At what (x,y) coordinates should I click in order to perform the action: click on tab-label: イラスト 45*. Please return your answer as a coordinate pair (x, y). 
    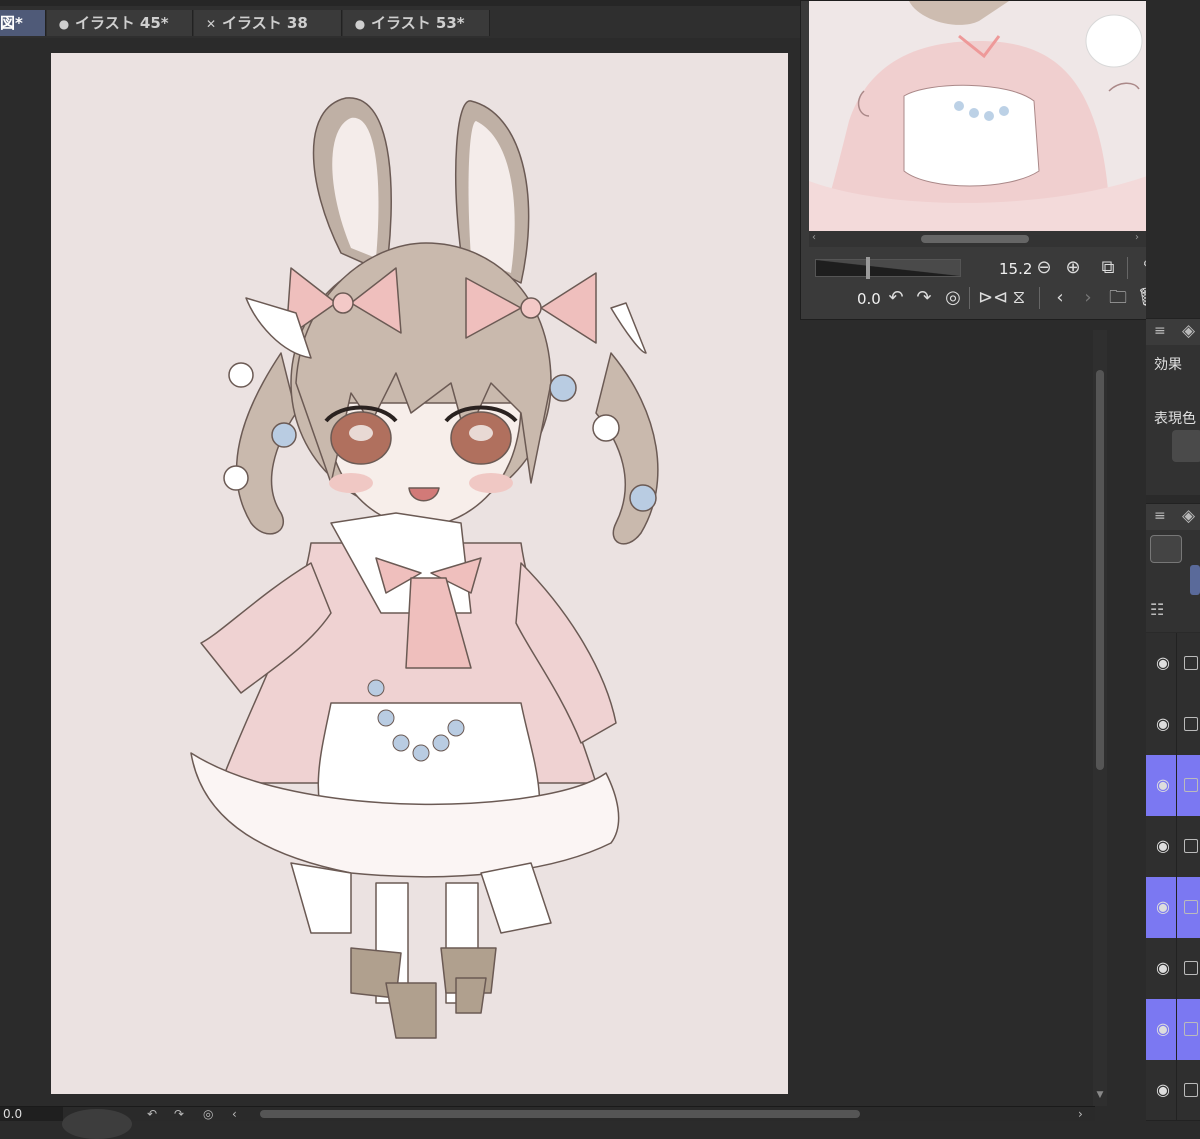
    Looking at the image, I should click on (122, 23).